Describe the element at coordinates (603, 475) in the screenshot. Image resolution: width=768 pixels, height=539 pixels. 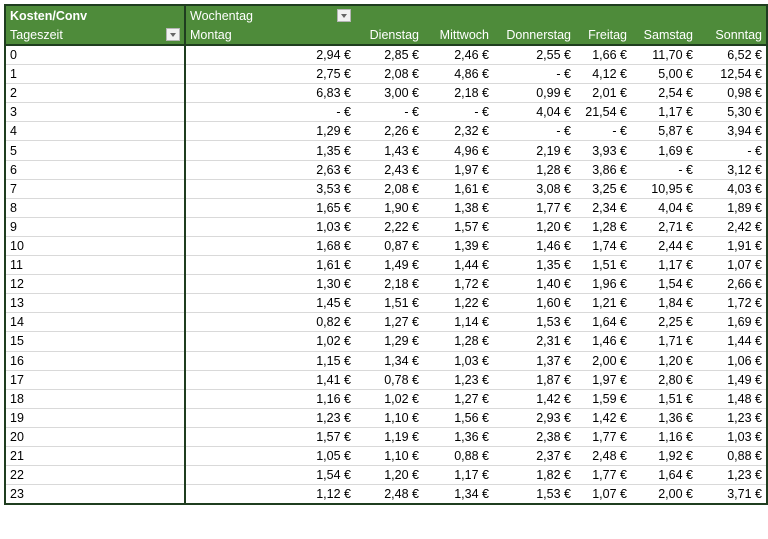
I see `value-cell: 1,77 €` at that location.